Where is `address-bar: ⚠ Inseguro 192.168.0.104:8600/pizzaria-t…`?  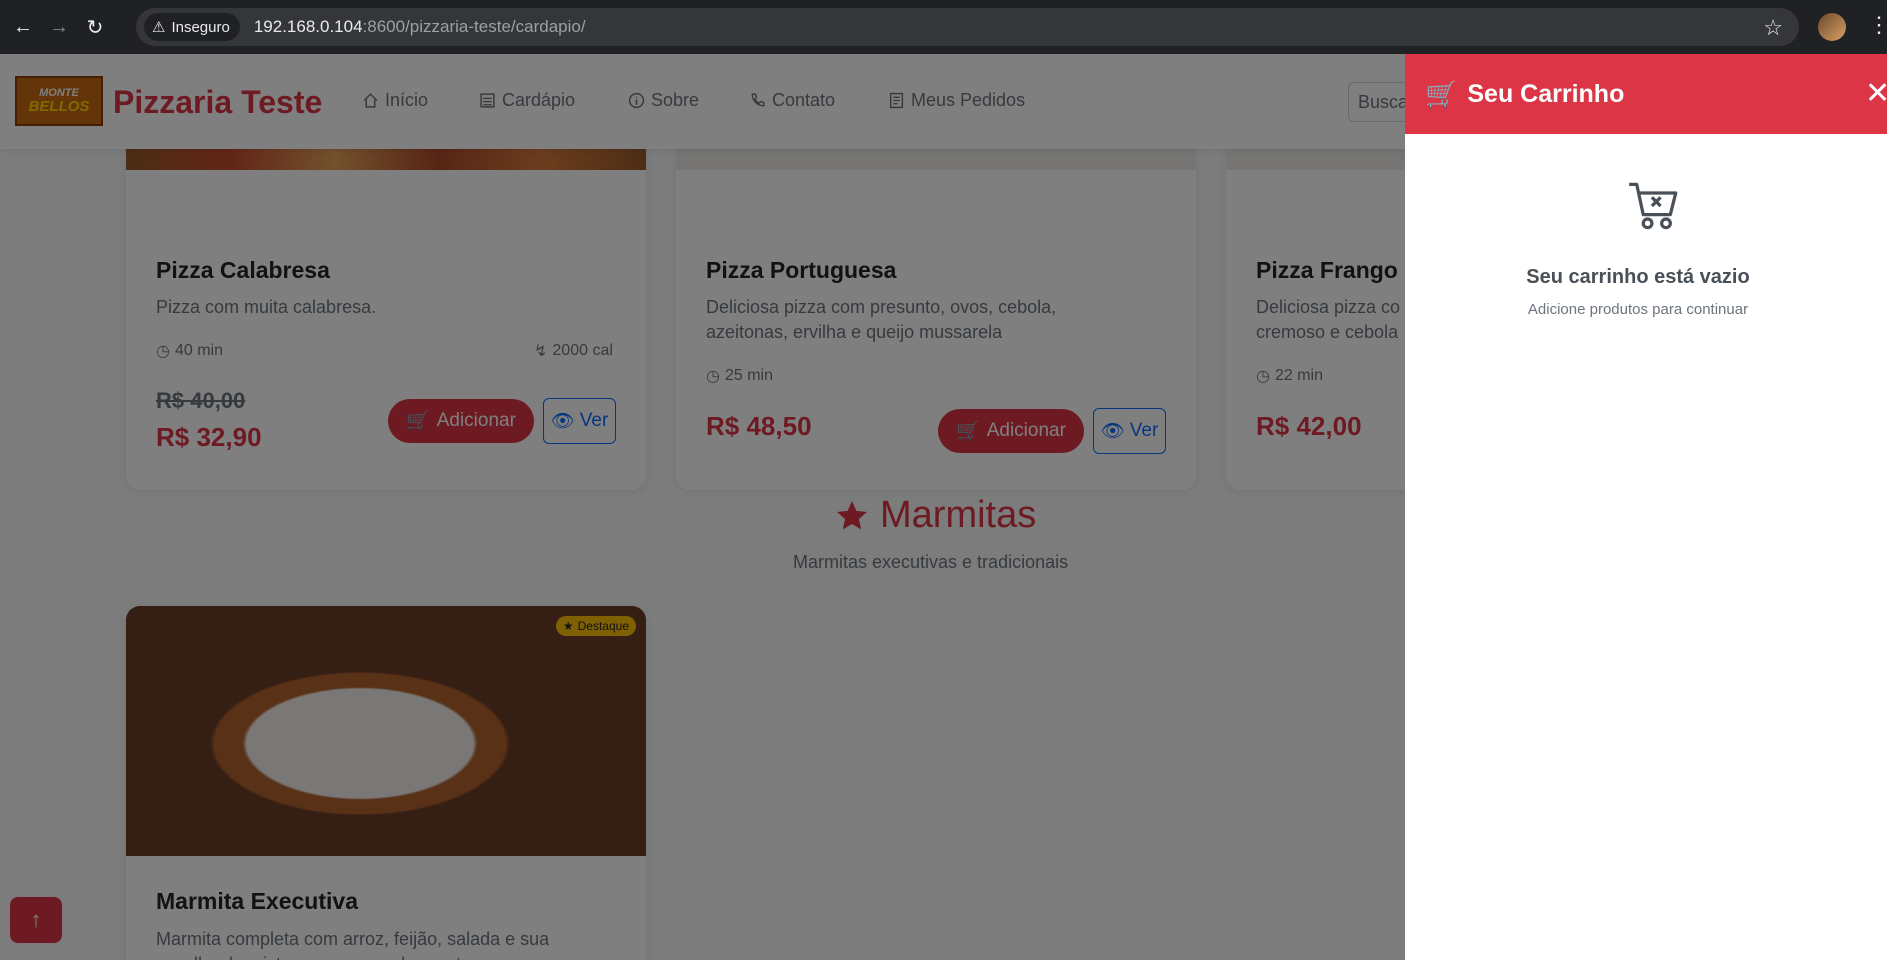
address-bar: ⚠ Inseguro 192.168.0.104:8600/pizzaria-t… is located at coordinates (967, 27).